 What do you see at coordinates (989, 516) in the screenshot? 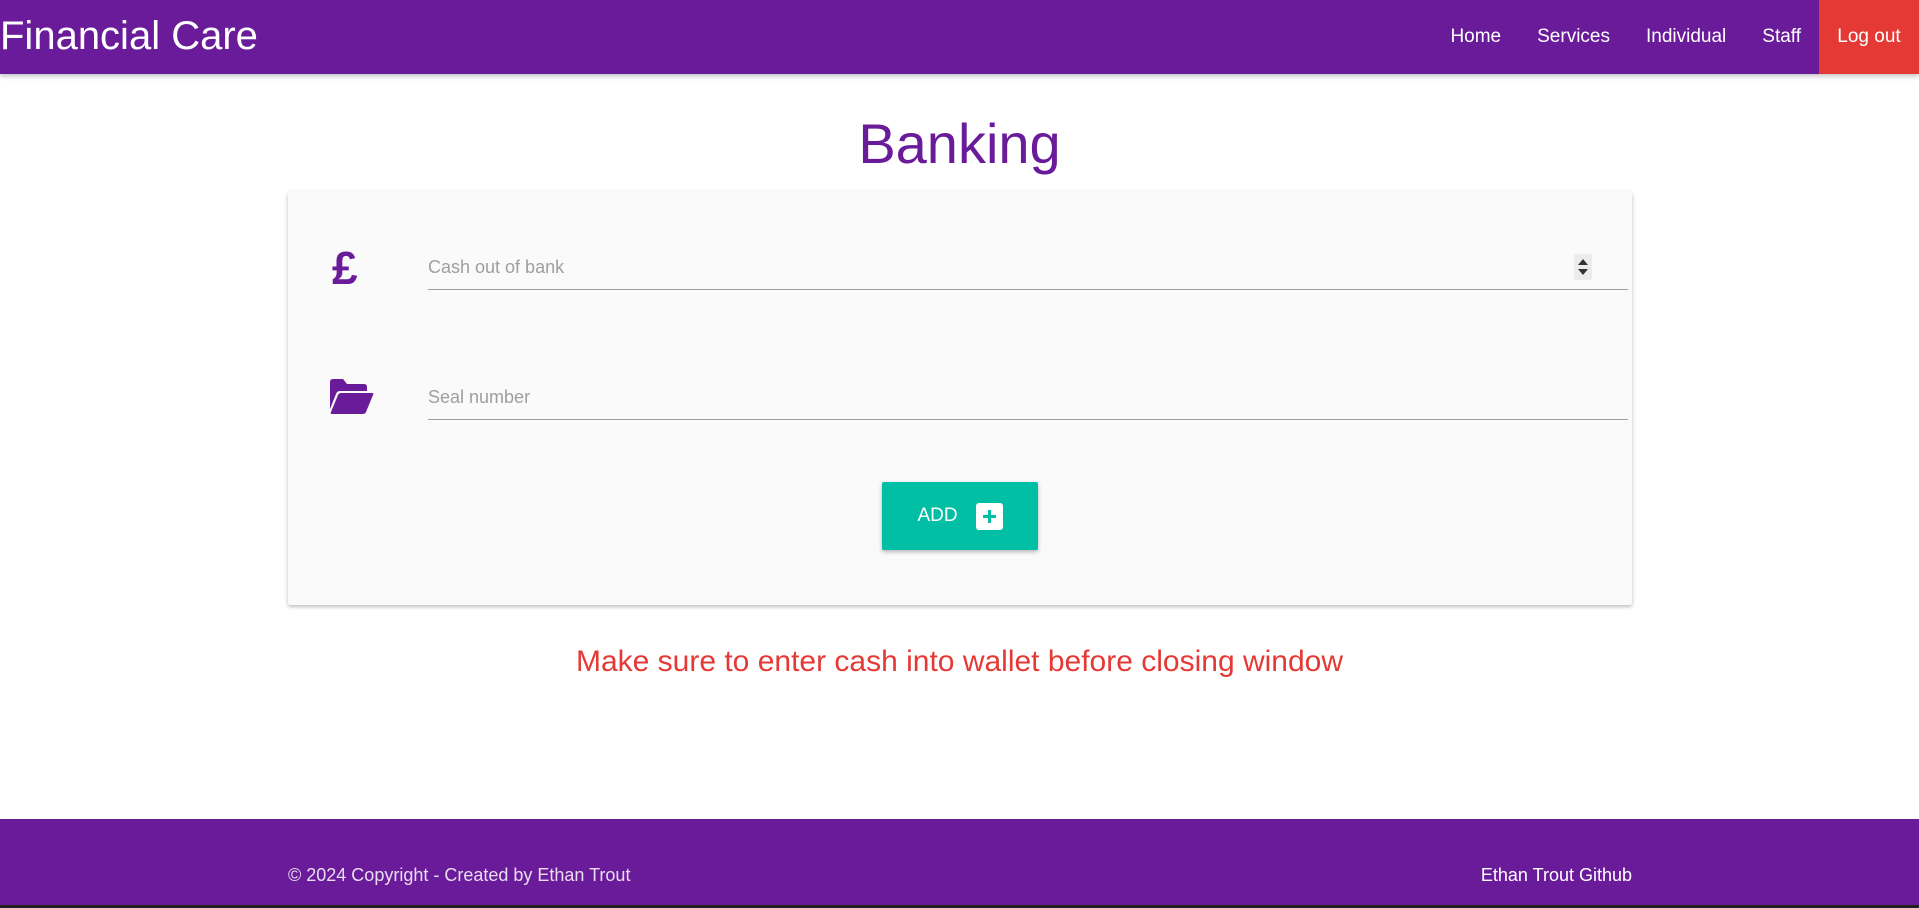
I see `plus-square-icon` at bounding box center [989, 516].